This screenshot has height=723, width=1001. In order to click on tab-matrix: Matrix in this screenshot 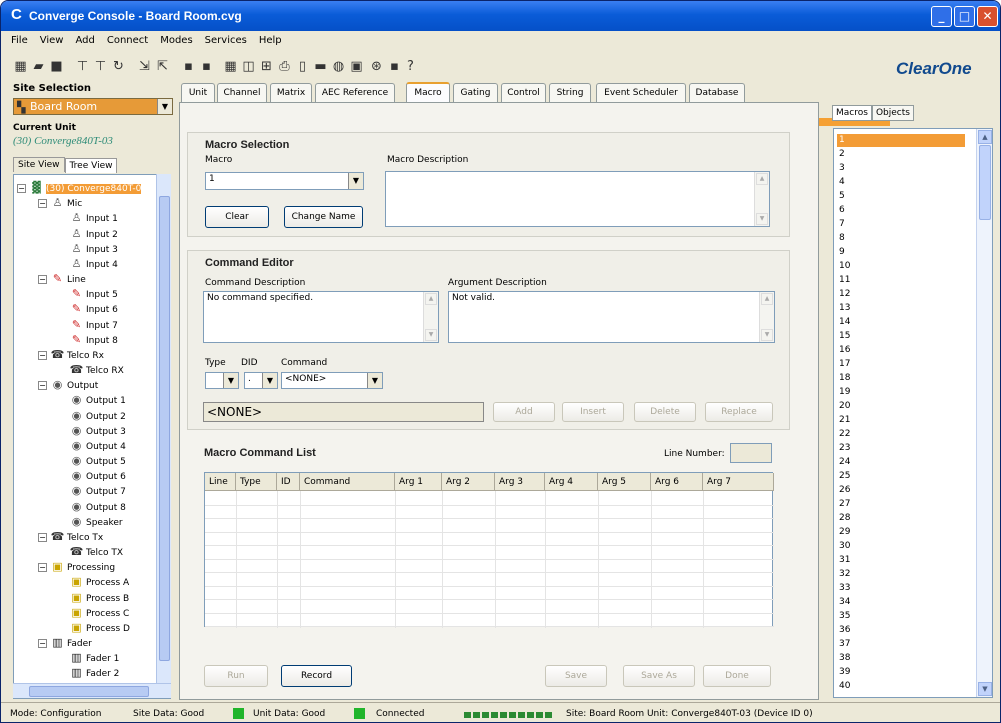, I will do `click(291, 92)`.